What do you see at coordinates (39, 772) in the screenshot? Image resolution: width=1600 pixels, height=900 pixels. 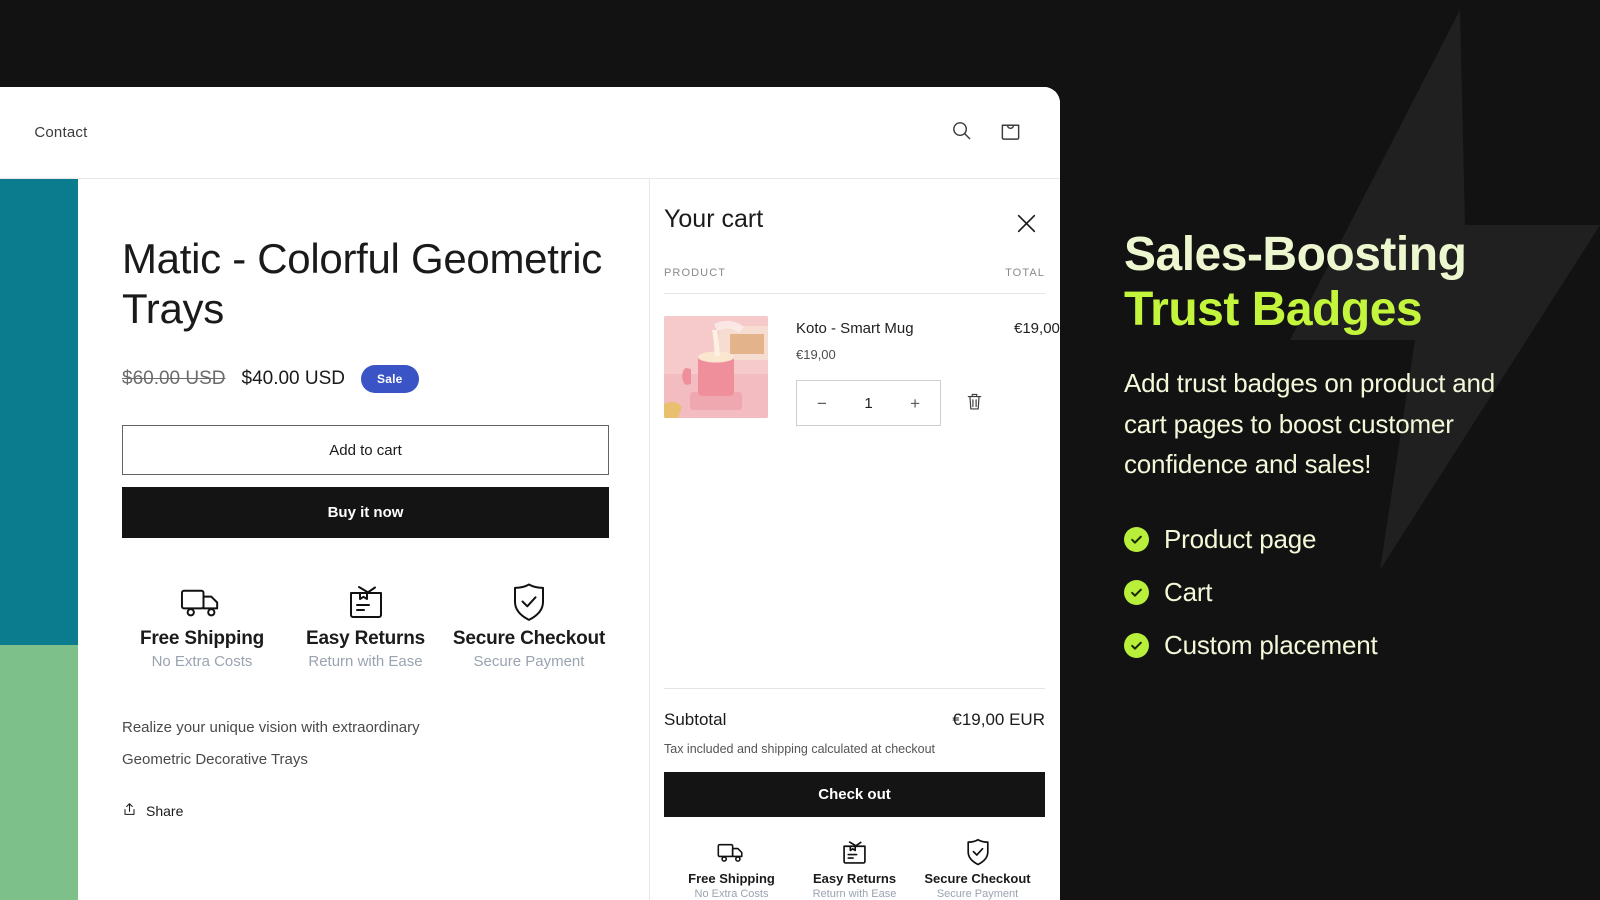 I see `gallery-image-green` at bounding box center [39, 772].